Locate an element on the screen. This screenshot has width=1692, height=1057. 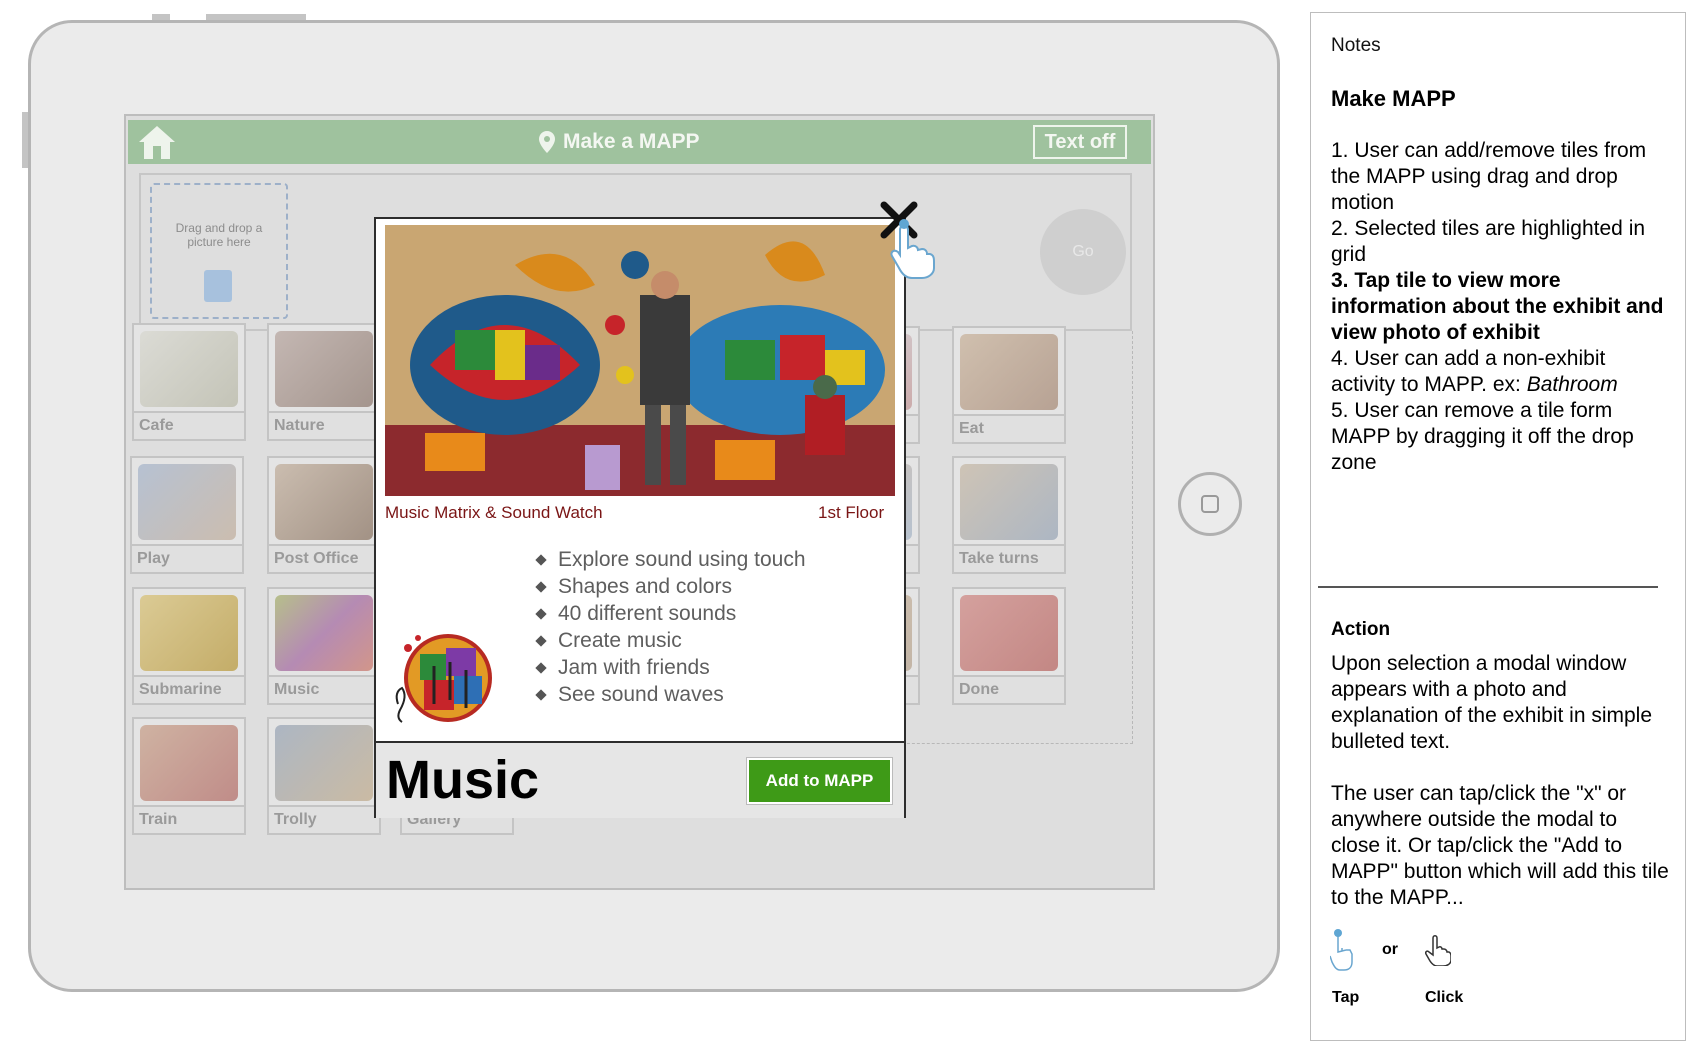
tile-nature: Nature is located at coordinates (324, 382).